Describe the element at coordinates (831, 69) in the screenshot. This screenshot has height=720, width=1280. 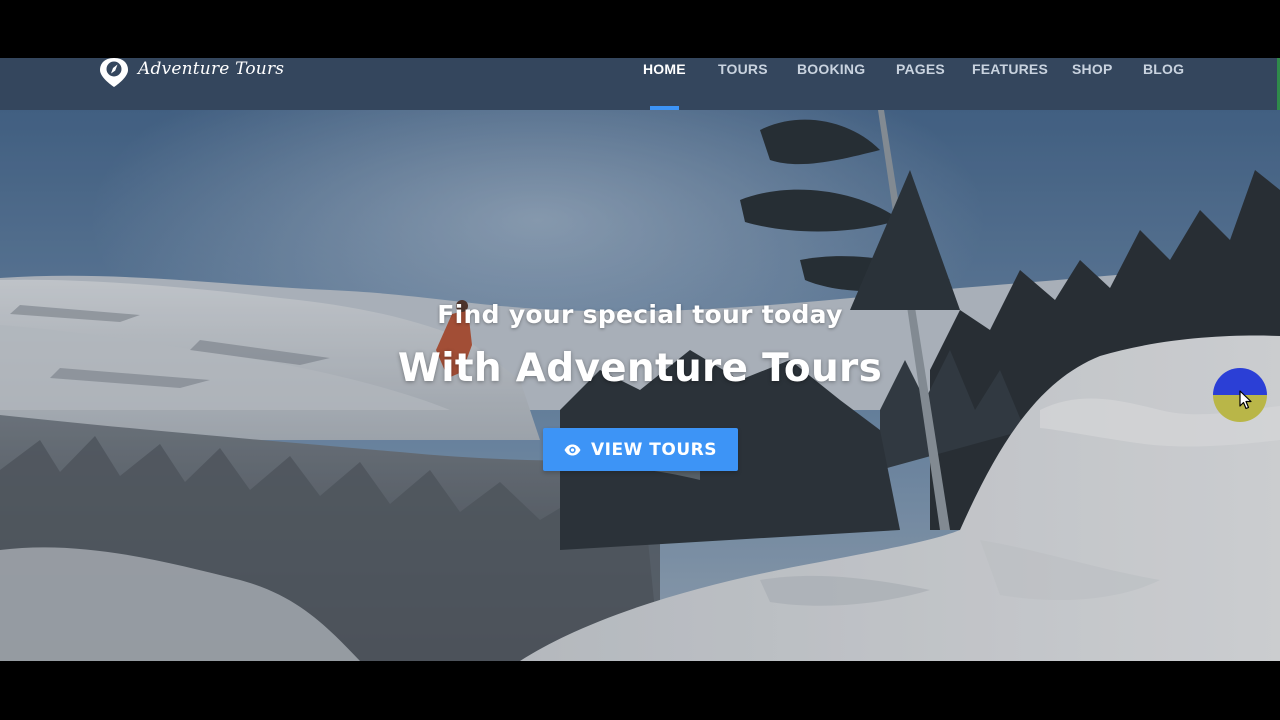
I see `nav-item-booking: BOOKING` at that location.